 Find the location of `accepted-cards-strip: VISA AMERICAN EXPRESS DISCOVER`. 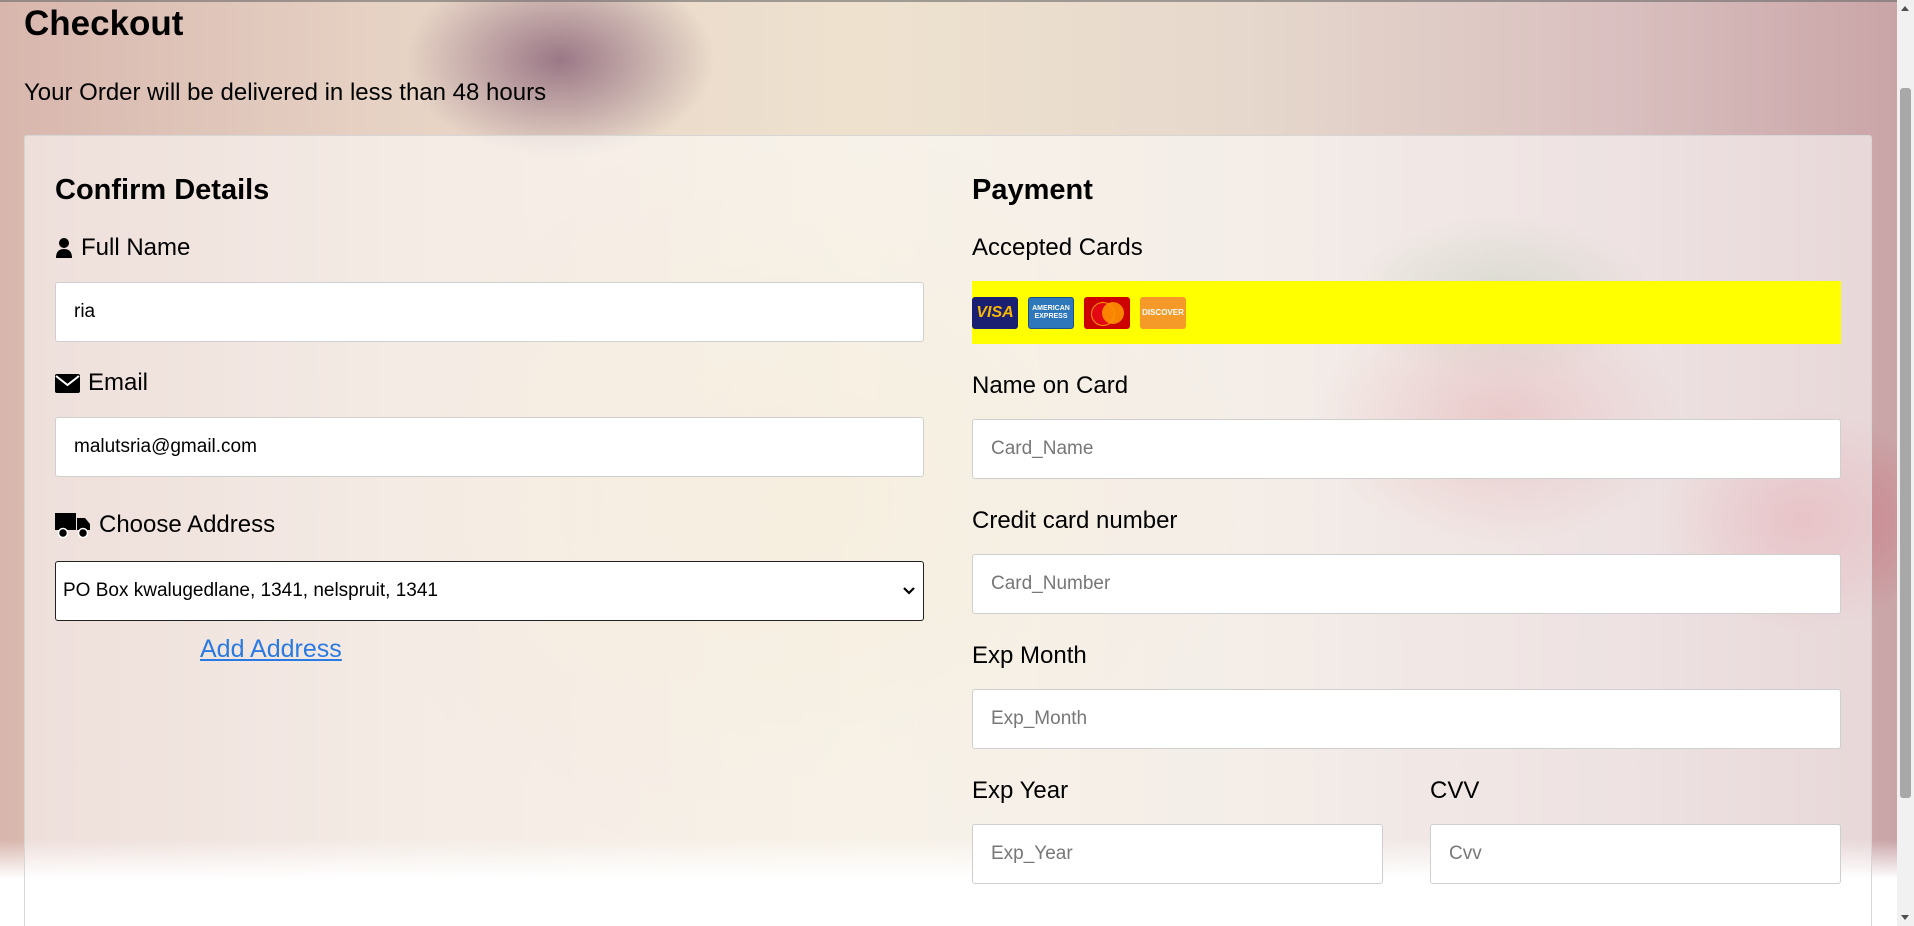

accepted-cards-strip: VISA AMERICAN EXPRESS DISCOVER is located at coordinates (1406, 312).